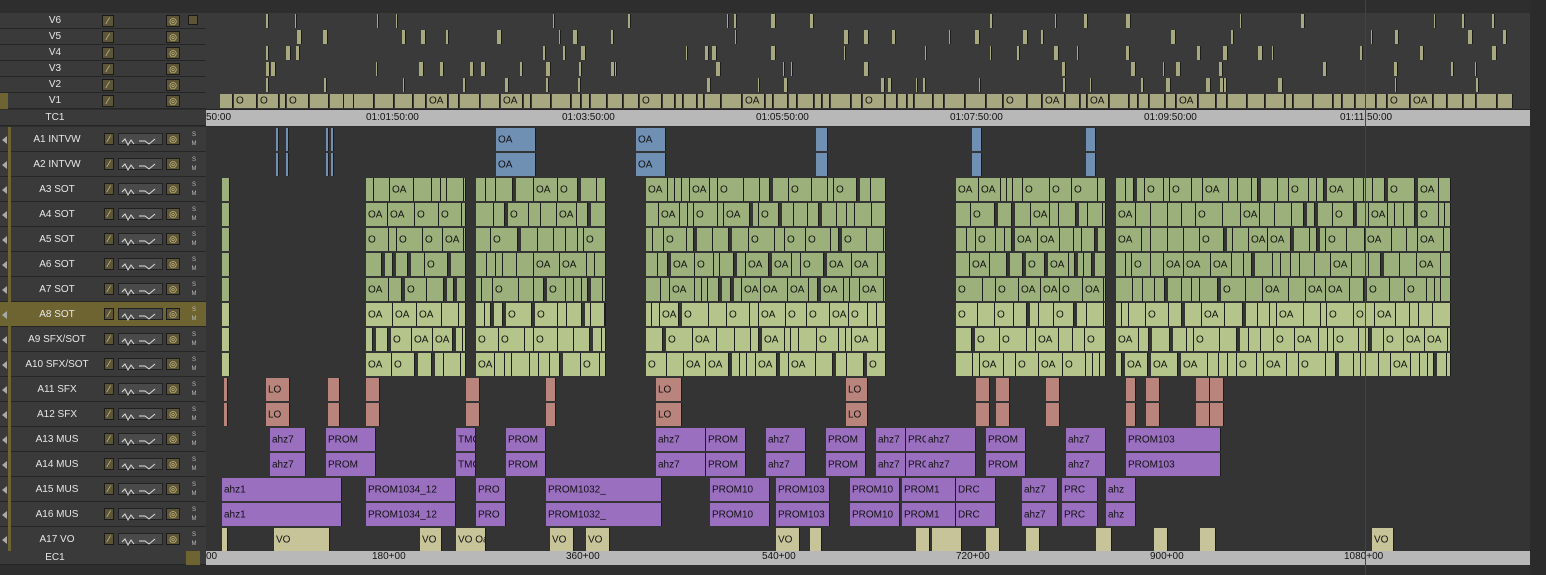 Image resolution: width=1546 pixels, height=575 pixels. What do you see at coordinates (1121, 514) in the screenshot?
I see `timeline-clip: ahz` at bounding box center [1121, 514].